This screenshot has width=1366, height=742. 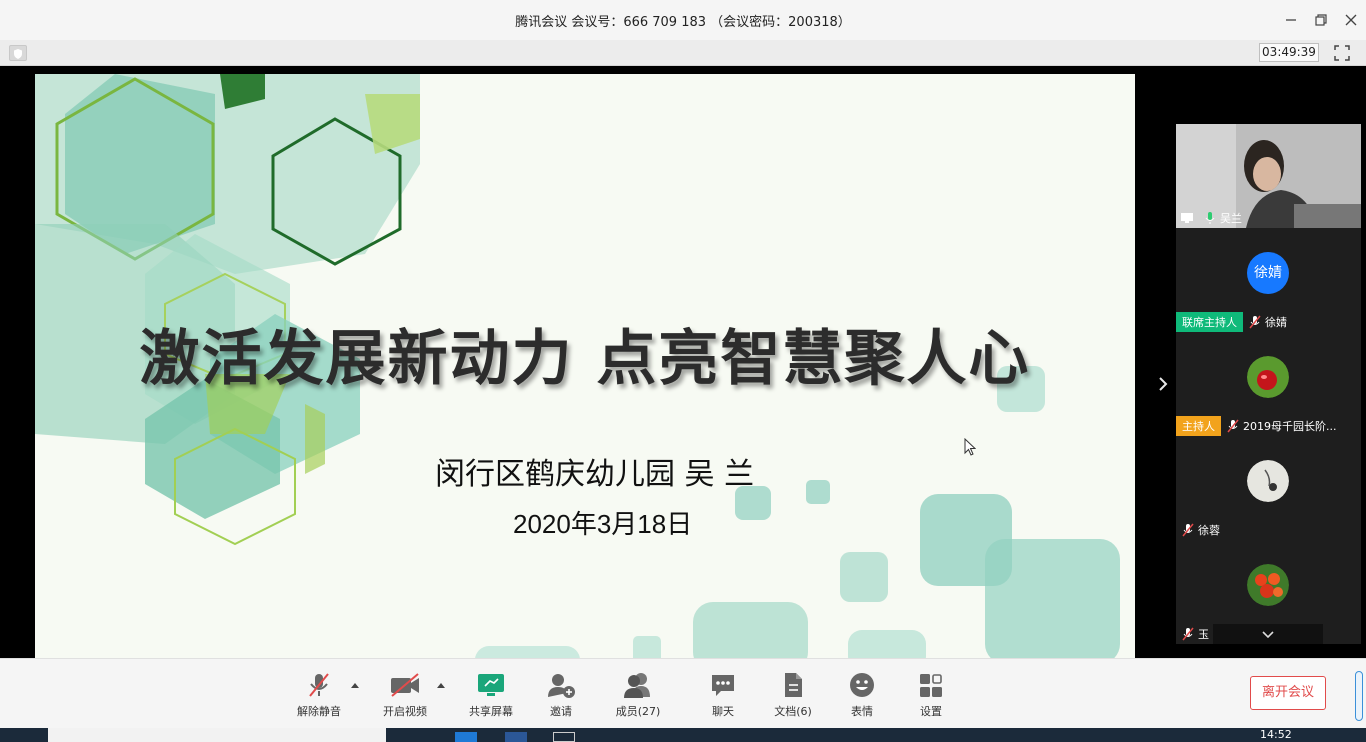 What do you see at coordinates (1268, 634) in the screenshot?
I see `chevron-down-icon` at bounding box center [1268, 634].